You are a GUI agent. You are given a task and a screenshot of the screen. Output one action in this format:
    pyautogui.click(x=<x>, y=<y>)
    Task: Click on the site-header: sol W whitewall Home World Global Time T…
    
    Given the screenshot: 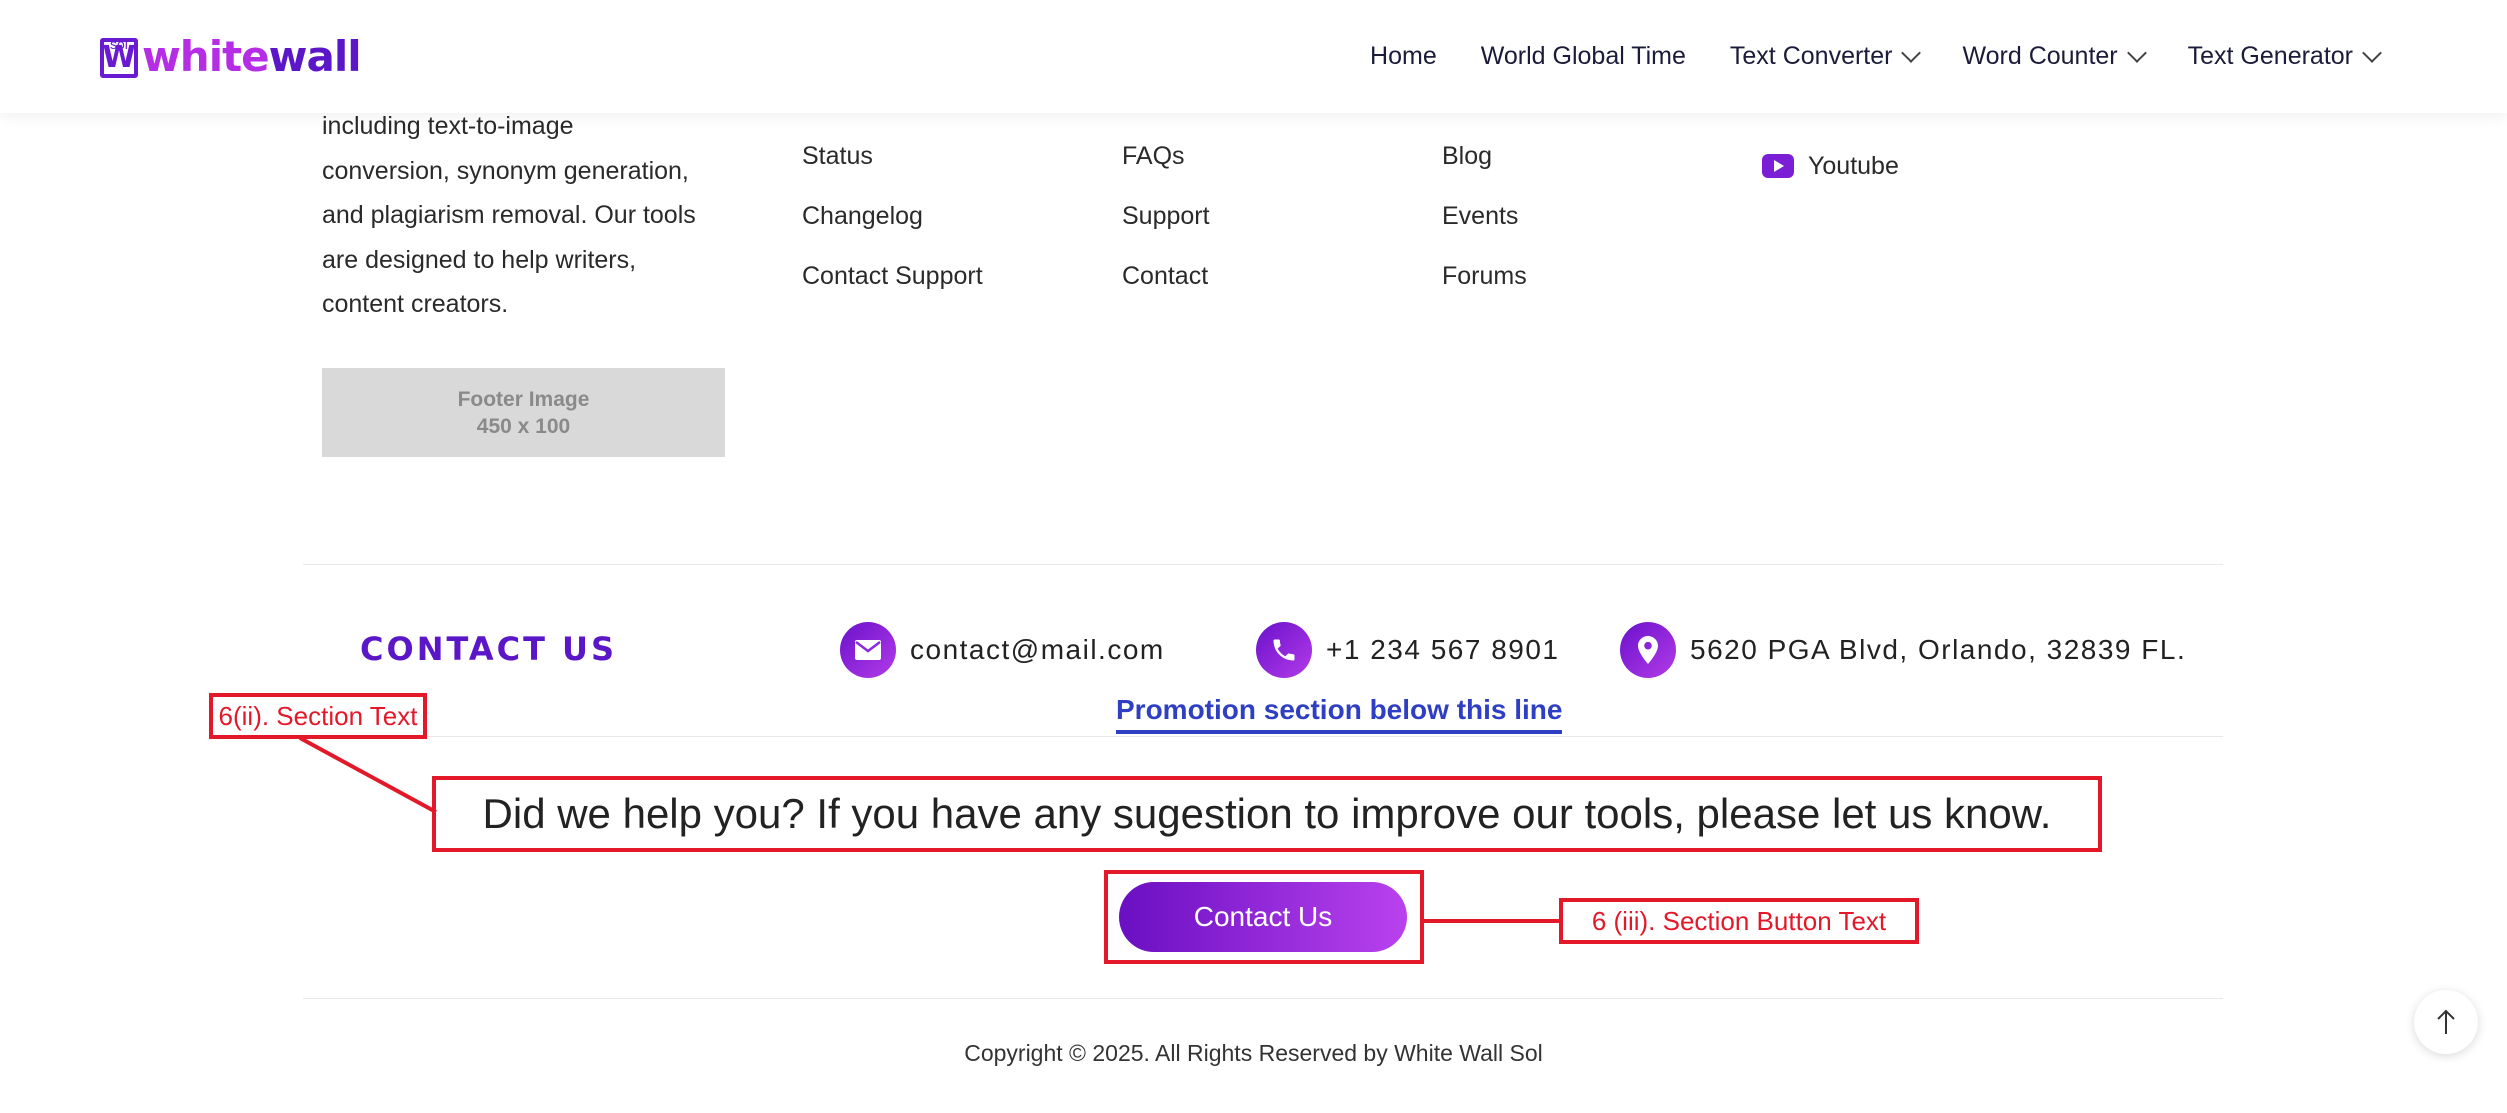 What is the action you would take?
    pyautogui.click(x=1253, y=56)
    